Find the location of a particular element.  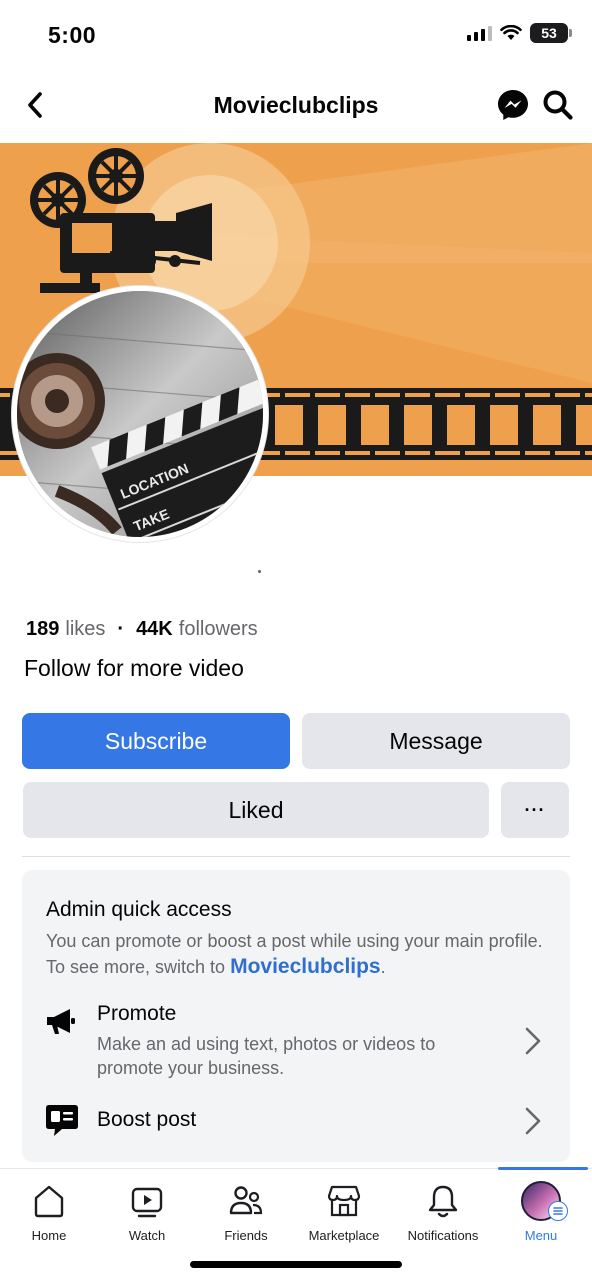

nav-menu: Menu is located at coordinates (541, 1214).